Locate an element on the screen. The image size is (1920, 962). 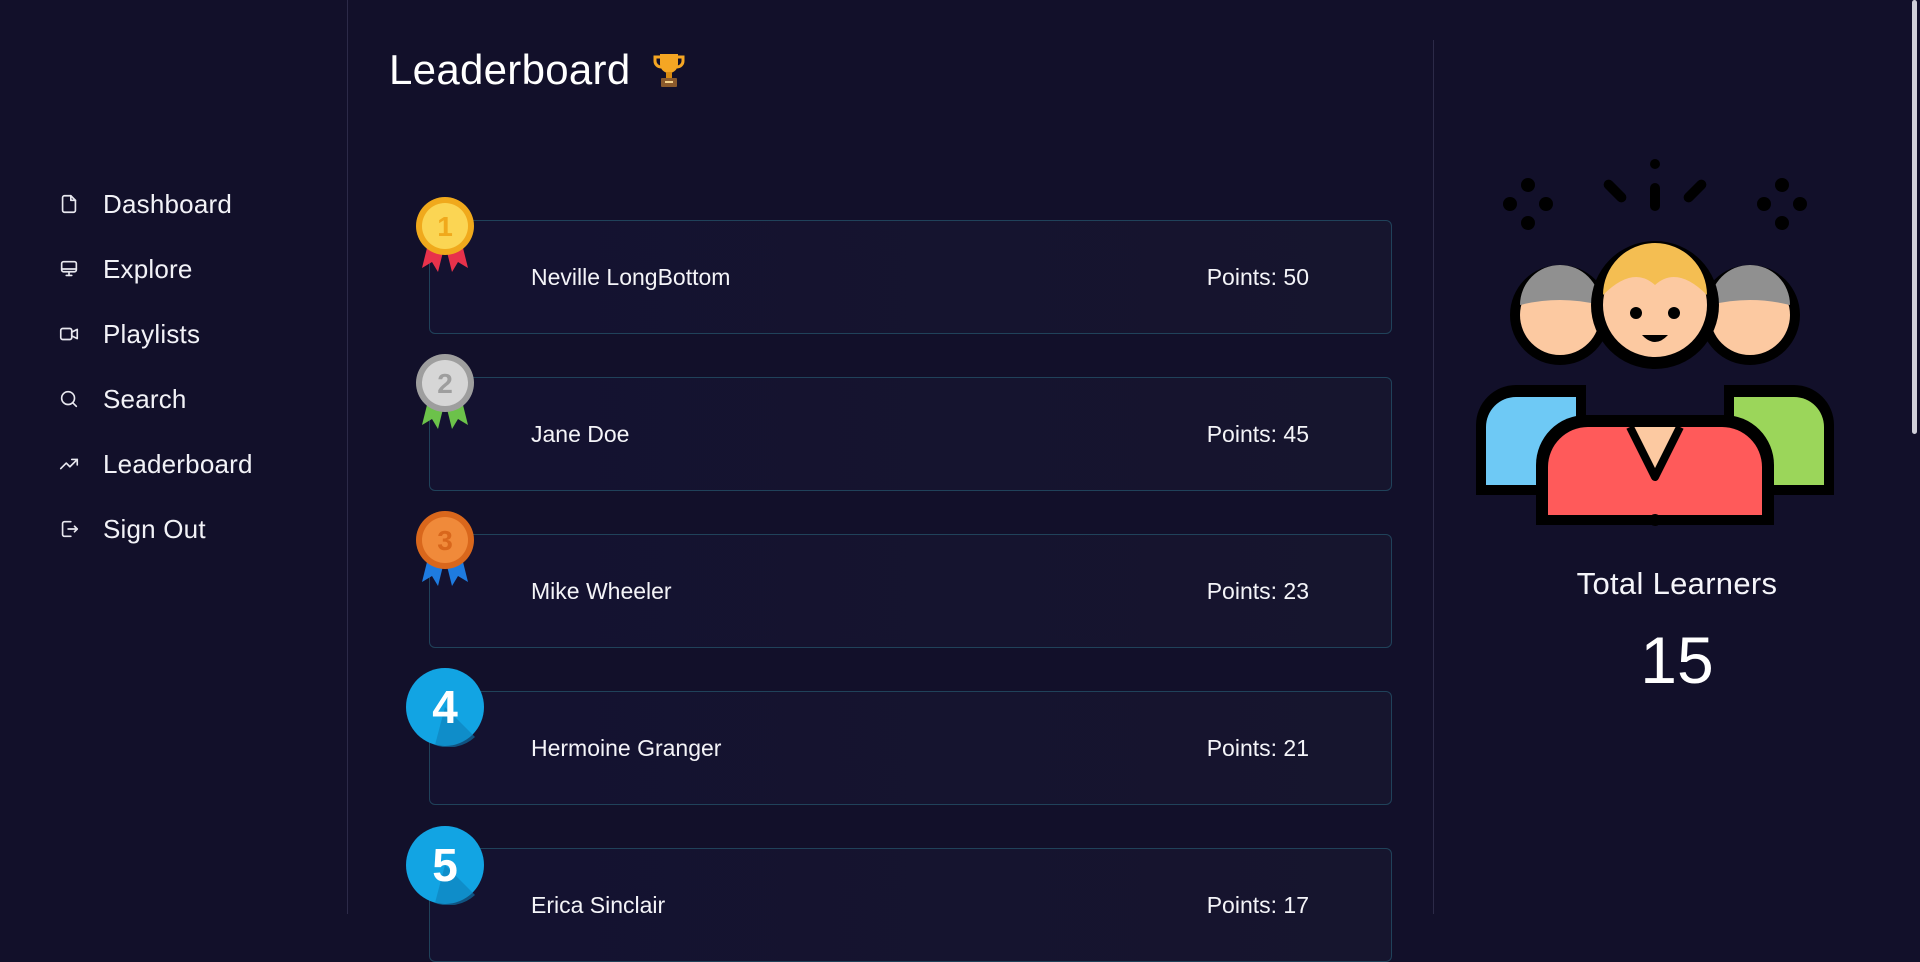
sidebar-item-playlists: Playlists is located at coordinates (155, 334).